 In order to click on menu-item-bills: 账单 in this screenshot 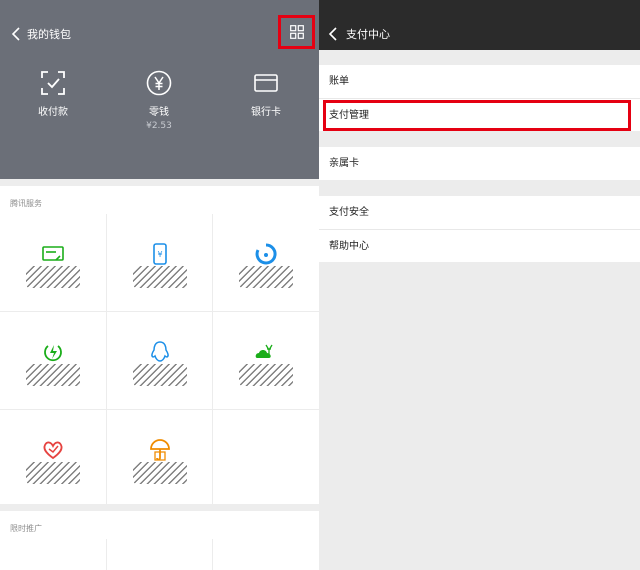, I will do `click(479, 81)`.